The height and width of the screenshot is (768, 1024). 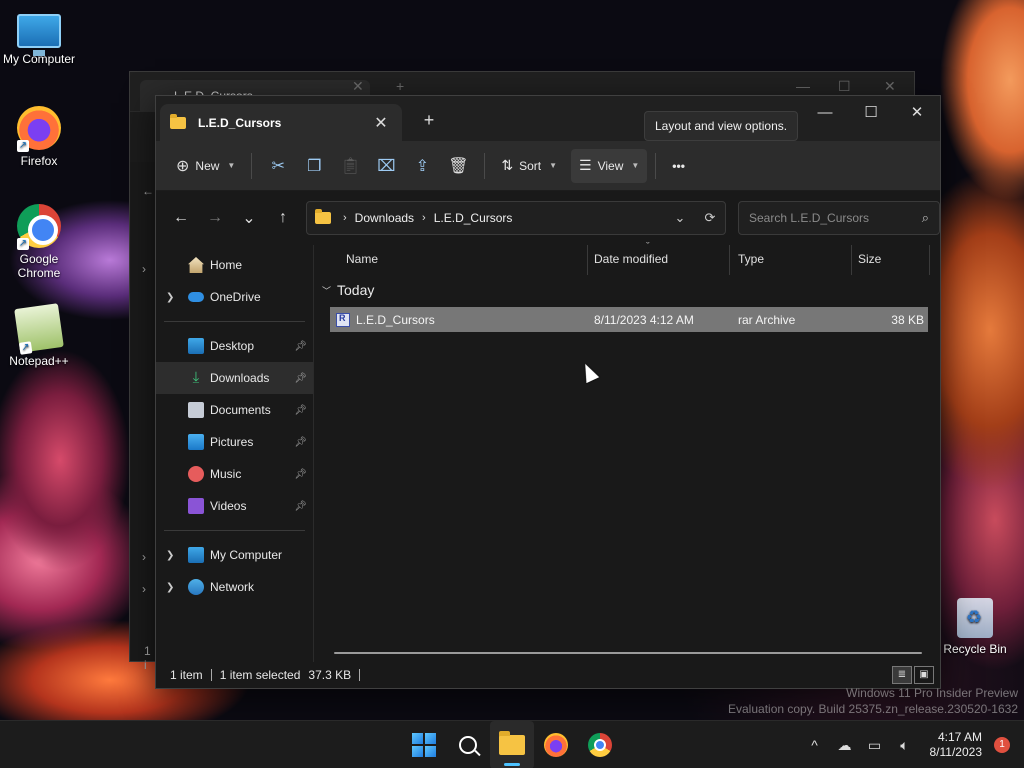 What do you see at coordinates (628, 290) in the screenshot?
I see `group-header-today: ﹀ Today` at bounding box center [628, 290].